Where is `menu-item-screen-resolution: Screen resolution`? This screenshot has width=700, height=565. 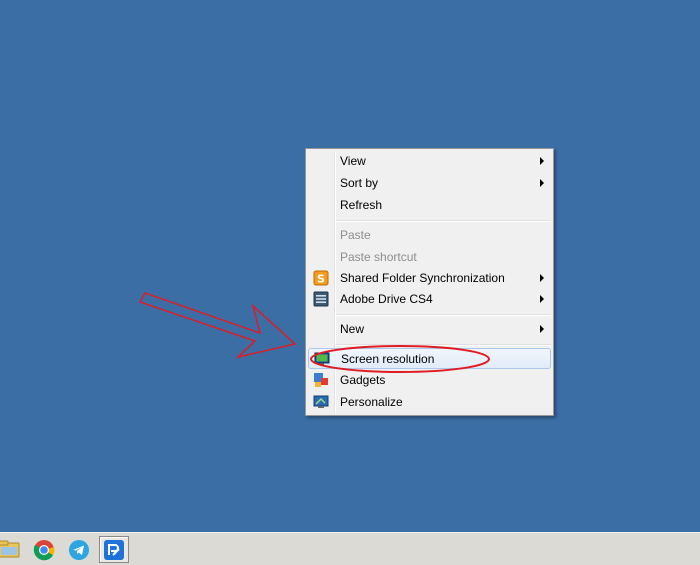 menu-item-screen-resolution: Screen resolution is located at coordinates (429, 358).